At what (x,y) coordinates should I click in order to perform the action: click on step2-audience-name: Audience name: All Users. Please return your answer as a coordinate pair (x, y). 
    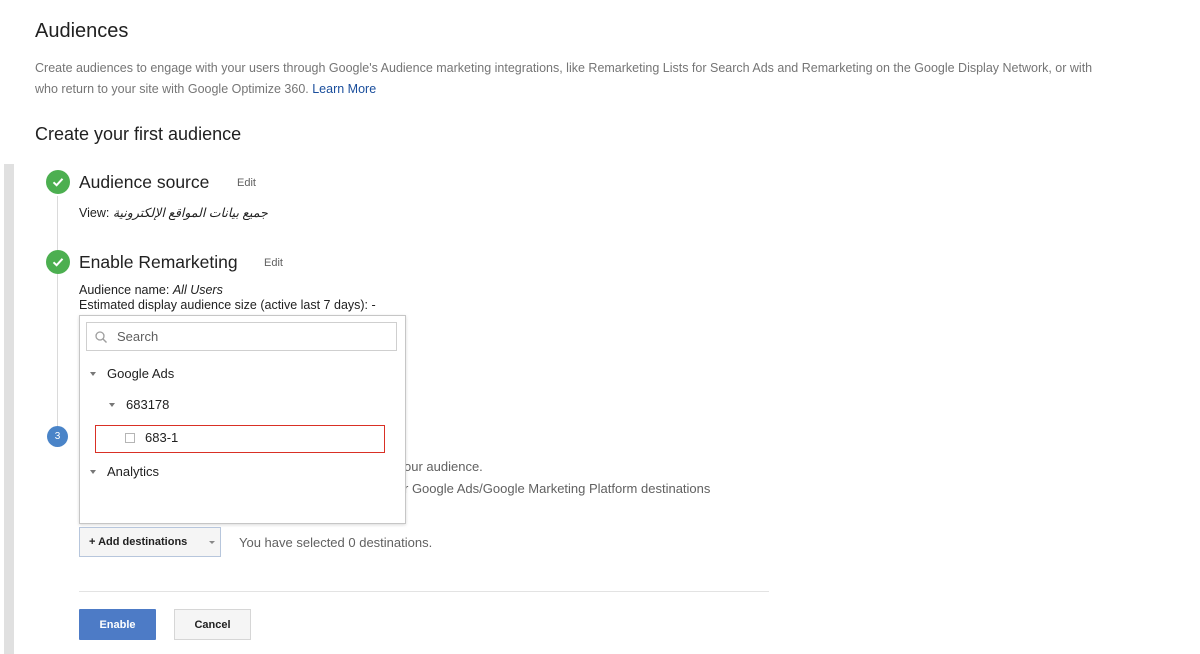
    Looking at the image, I should click on (151, 290).